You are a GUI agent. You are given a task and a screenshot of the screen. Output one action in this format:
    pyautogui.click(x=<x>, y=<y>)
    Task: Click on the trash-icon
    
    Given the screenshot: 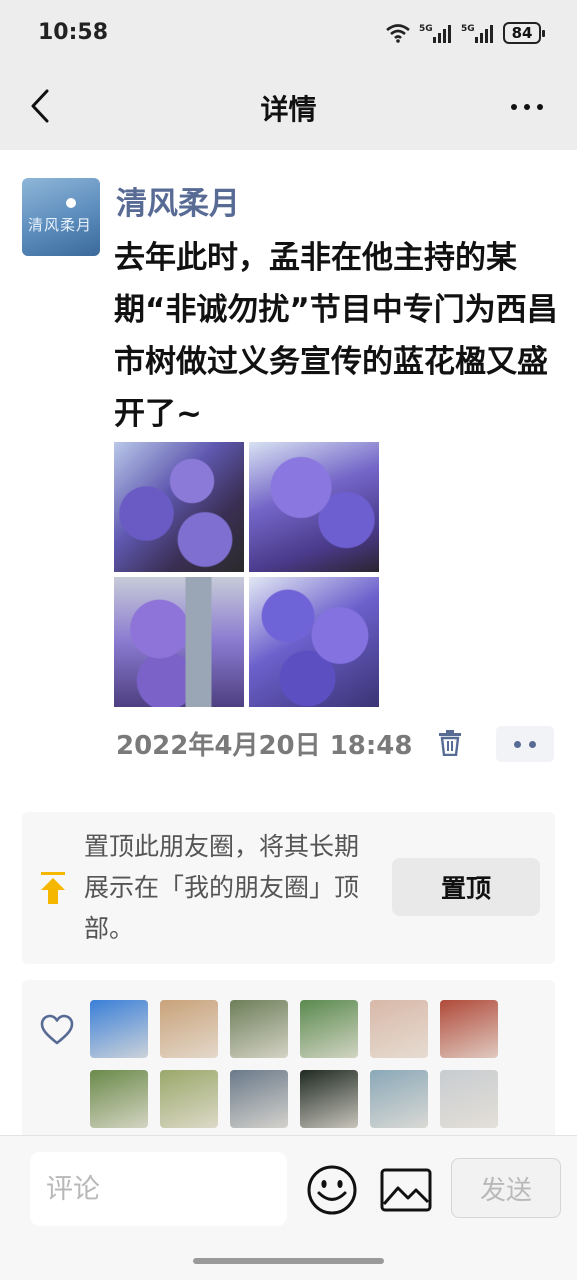 What is the action you would take?
    pyautogui.click(x=450, y=743)
    